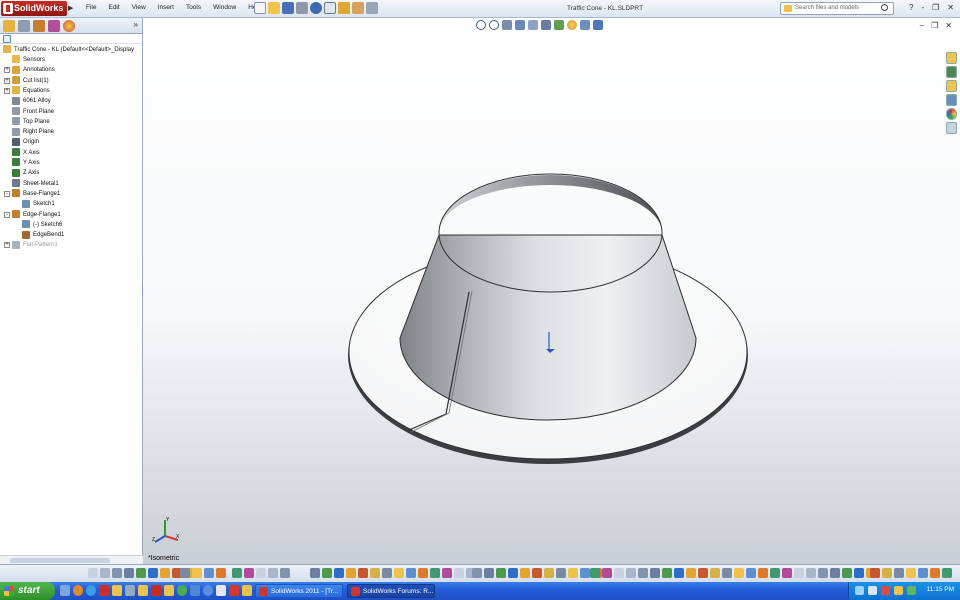  I want to click on calculator-icon, so click(130, 590).